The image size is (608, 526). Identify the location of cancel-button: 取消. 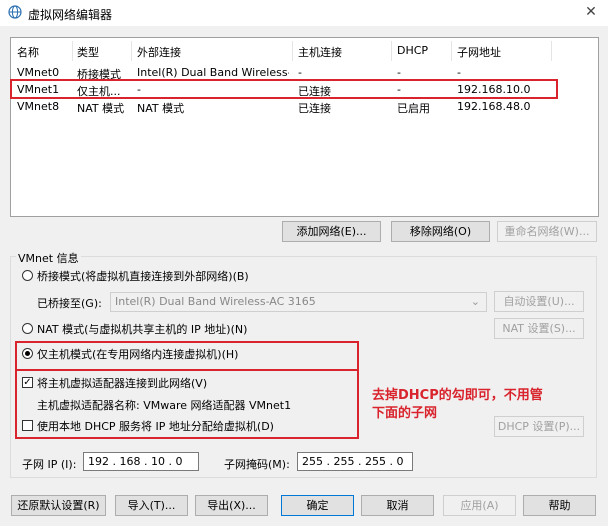
(397, 505).